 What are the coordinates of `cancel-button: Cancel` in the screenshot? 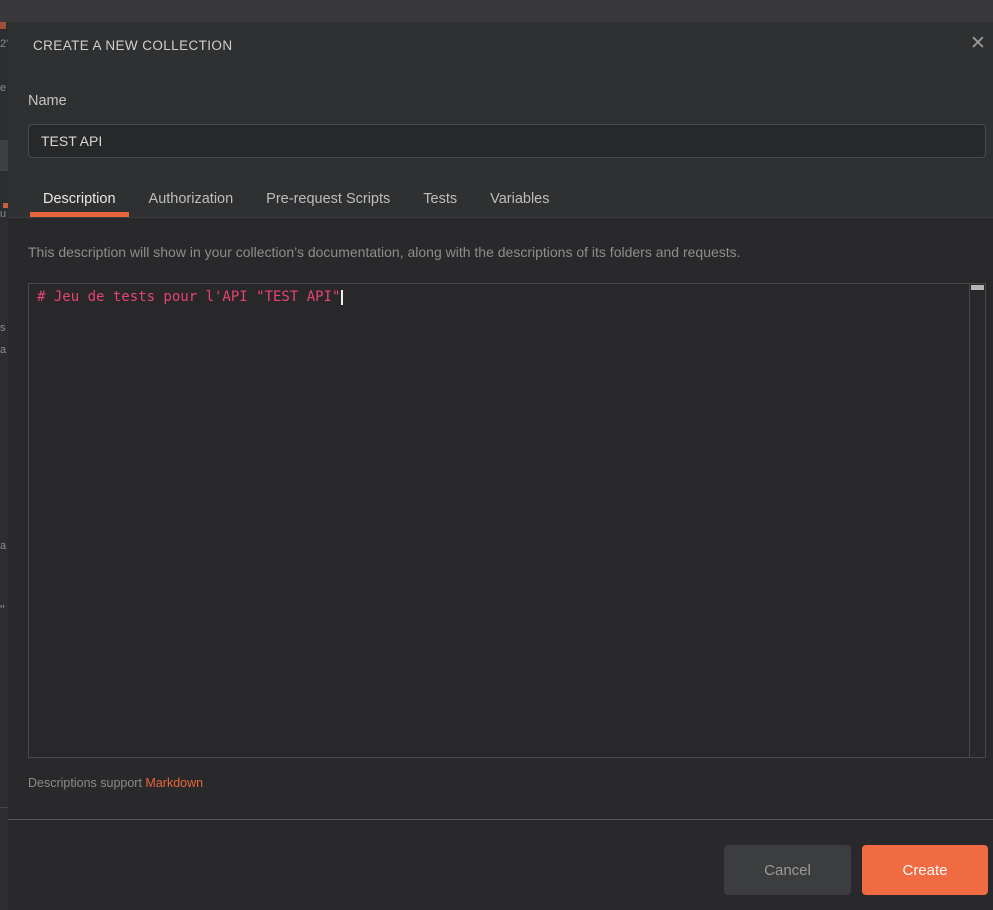 It's located at (787, 870).